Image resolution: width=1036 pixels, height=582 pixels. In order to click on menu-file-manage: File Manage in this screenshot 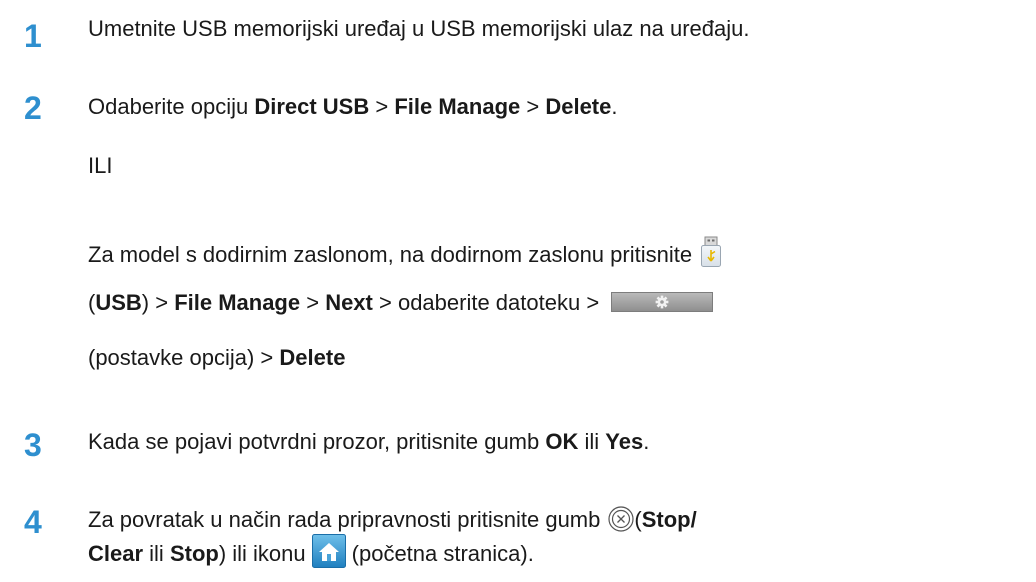, I will do `click(457, 106)`.